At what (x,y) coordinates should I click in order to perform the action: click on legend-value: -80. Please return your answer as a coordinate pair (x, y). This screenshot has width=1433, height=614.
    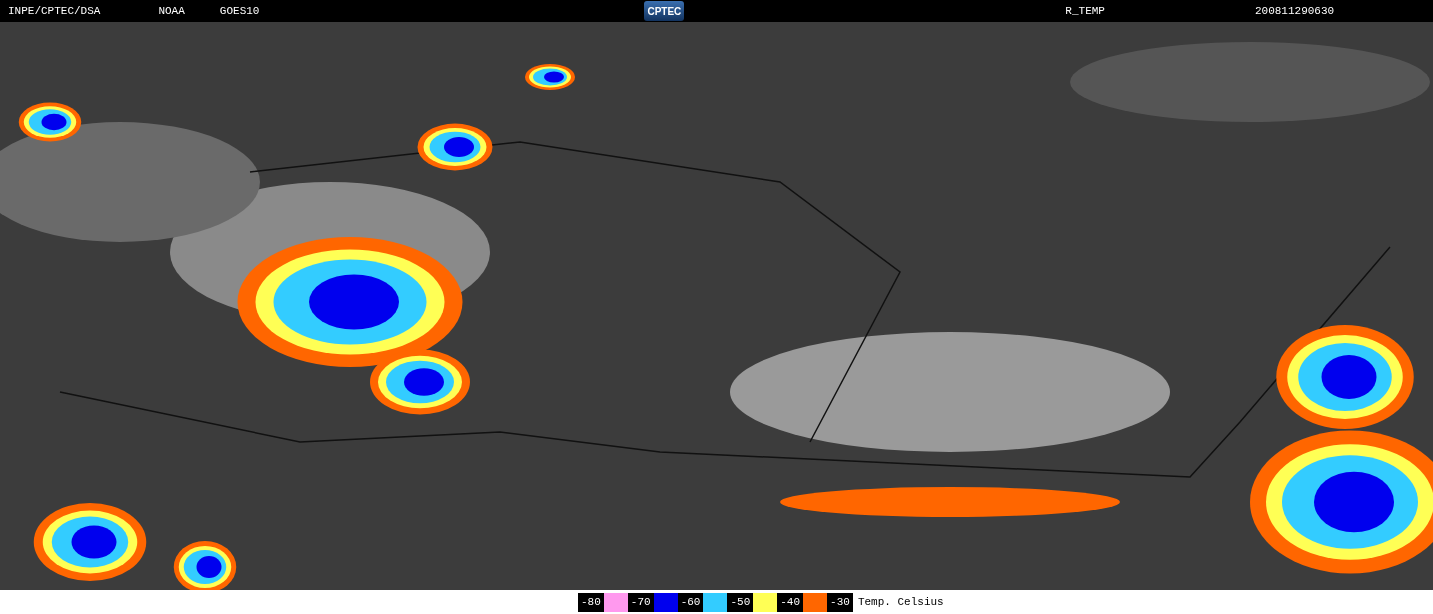
    Looking at the image, I should click on (591, 602).